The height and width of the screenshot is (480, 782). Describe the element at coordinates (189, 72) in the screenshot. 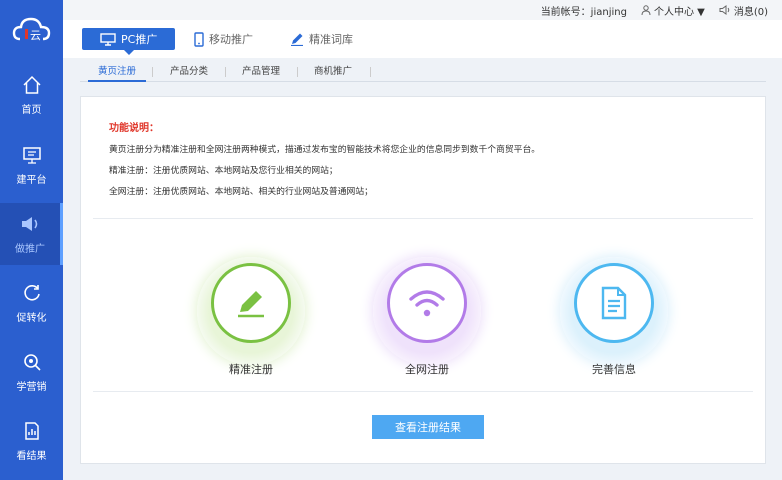

I see `subtab-product-category: 产品分类` at that location.